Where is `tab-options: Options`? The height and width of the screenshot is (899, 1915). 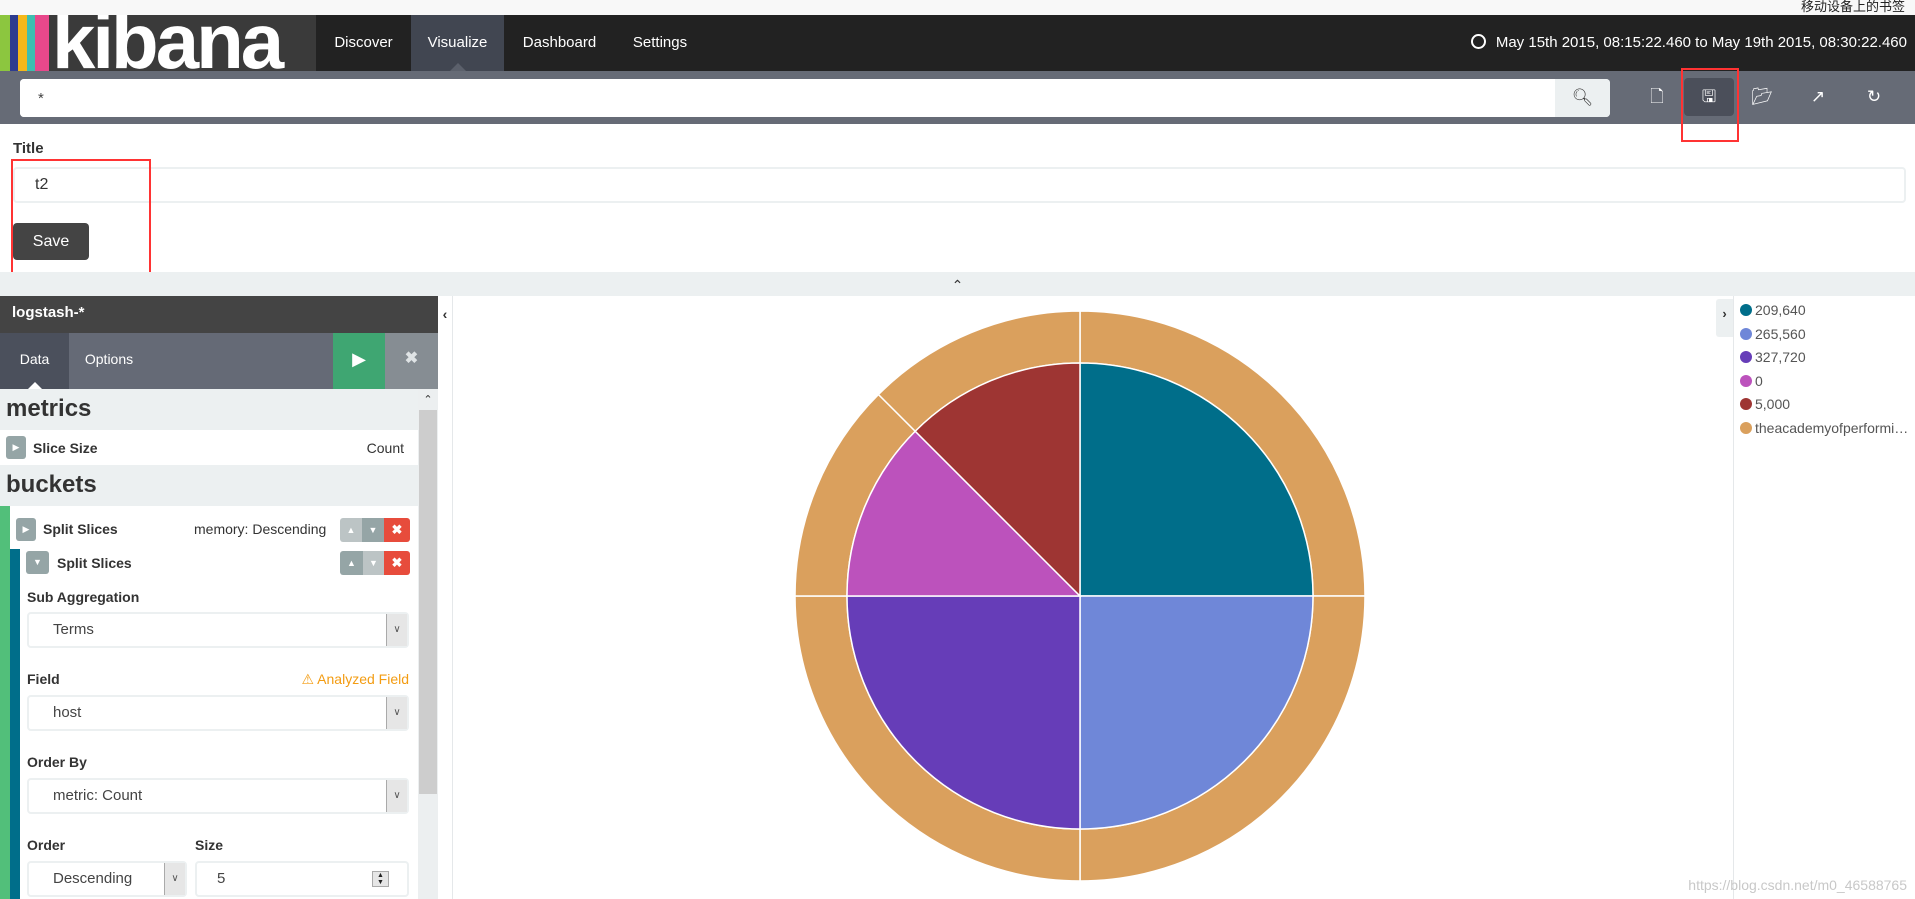
tab-options: Options is located at coordinates (109, 361).